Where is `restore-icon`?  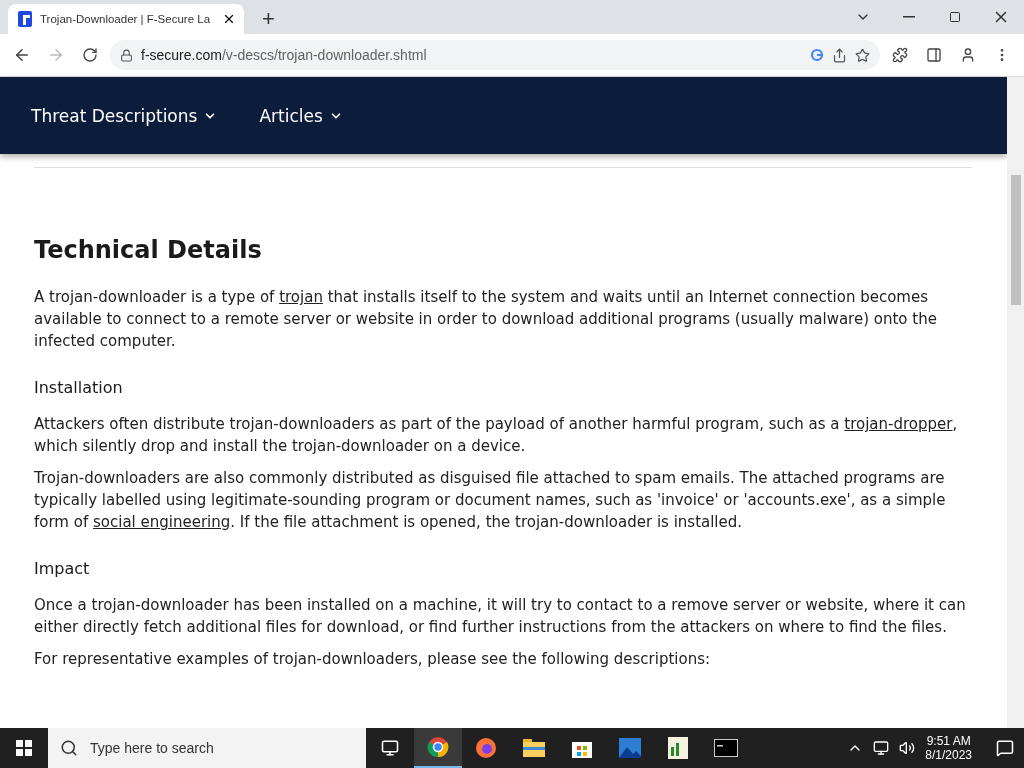
restore-icon is located at coordinates (955, 17).